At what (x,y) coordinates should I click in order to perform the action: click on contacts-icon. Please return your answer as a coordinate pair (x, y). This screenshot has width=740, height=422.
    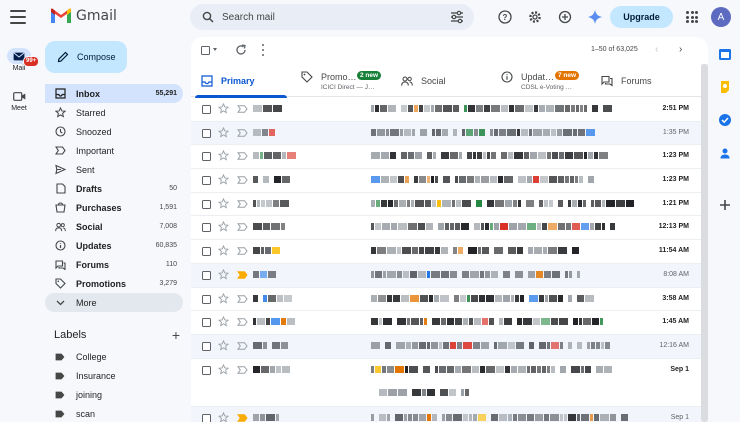
    Looking at the image, I should click on (725, 153).